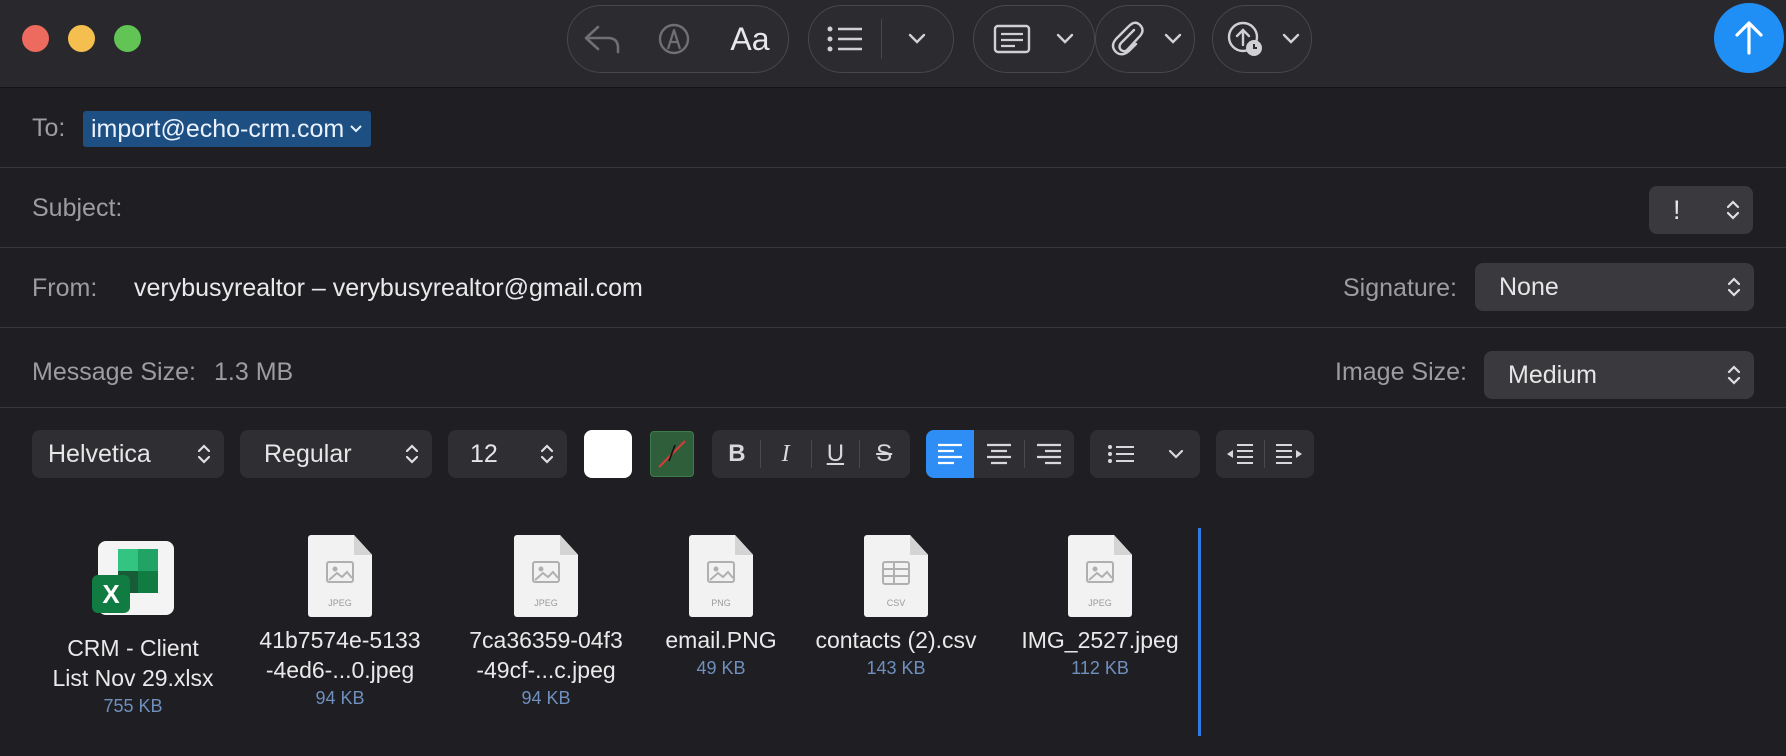 The image size is (1786, 756). I want to click on window-toolbar: Aa, so click(893, 44).